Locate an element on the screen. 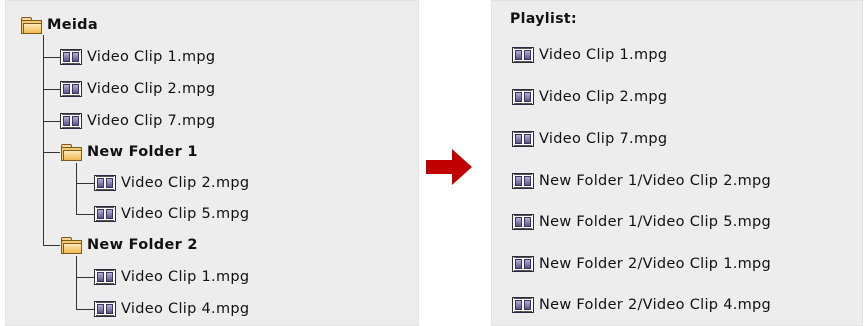 This screenshot has height=326, width=865. playlist-item: New Folder 2/Video Clip 4.mpg is located at coordinates (641, 305).